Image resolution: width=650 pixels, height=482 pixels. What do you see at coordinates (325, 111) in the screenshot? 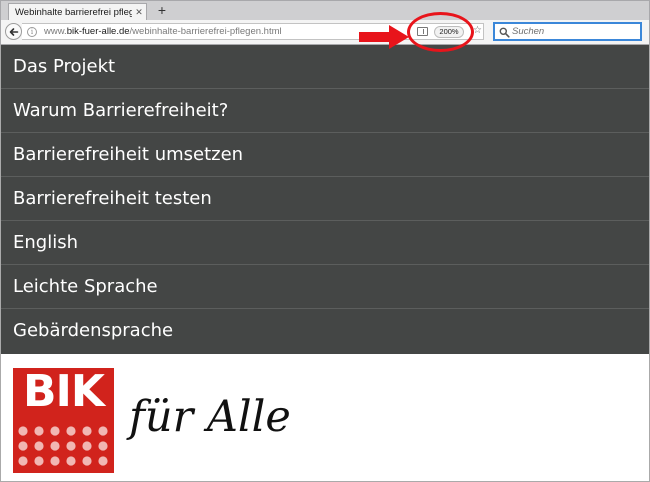
I see `nav-item-warum-barrierefreiheit: Warum Barrierefreiheit?` at bounding box center [325, 111].